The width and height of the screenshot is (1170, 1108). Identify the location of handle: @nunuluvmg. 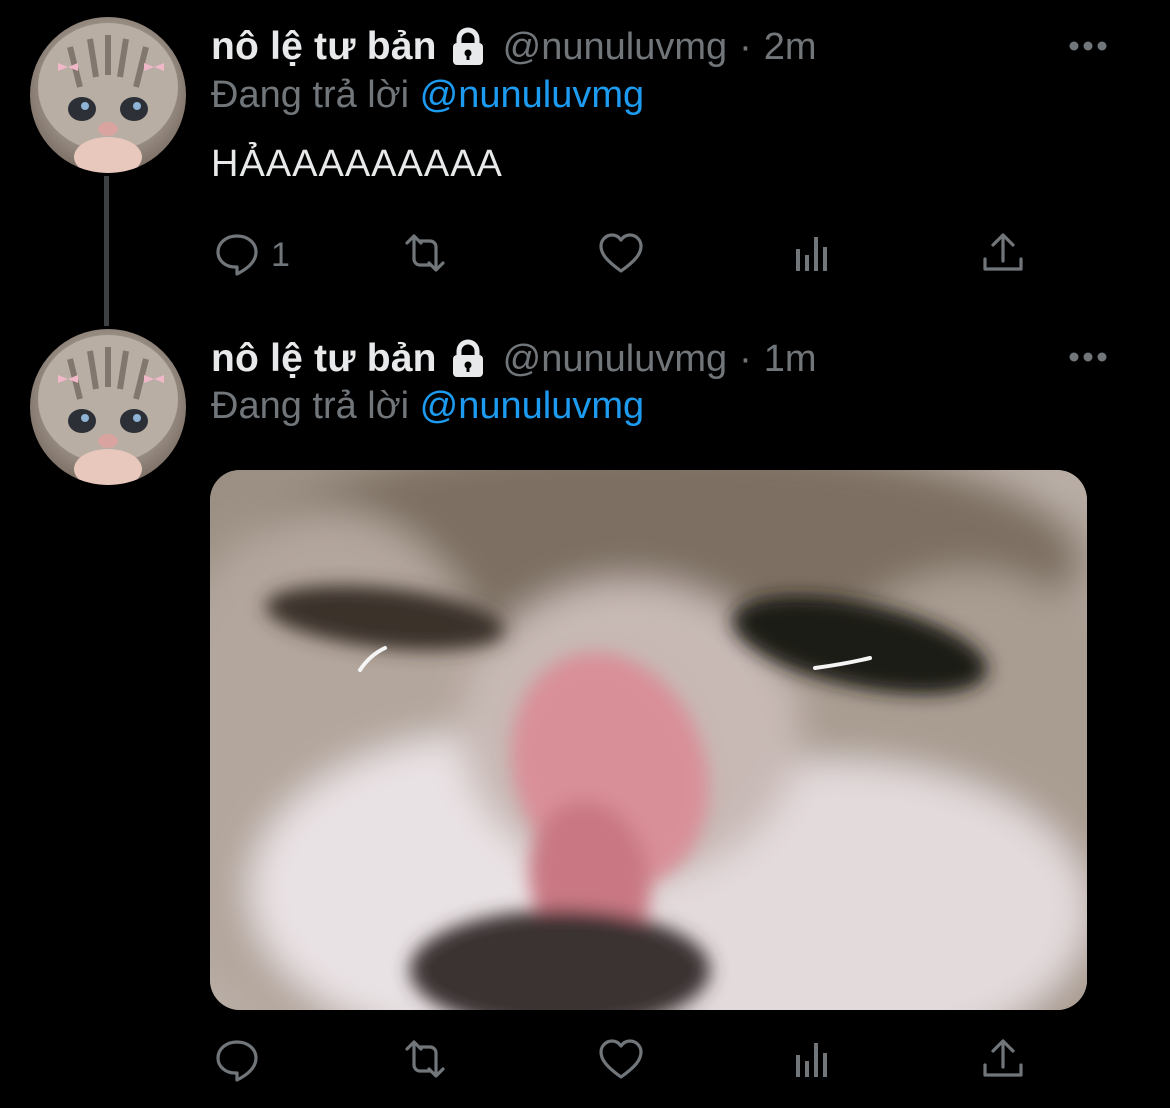
(615, 359).